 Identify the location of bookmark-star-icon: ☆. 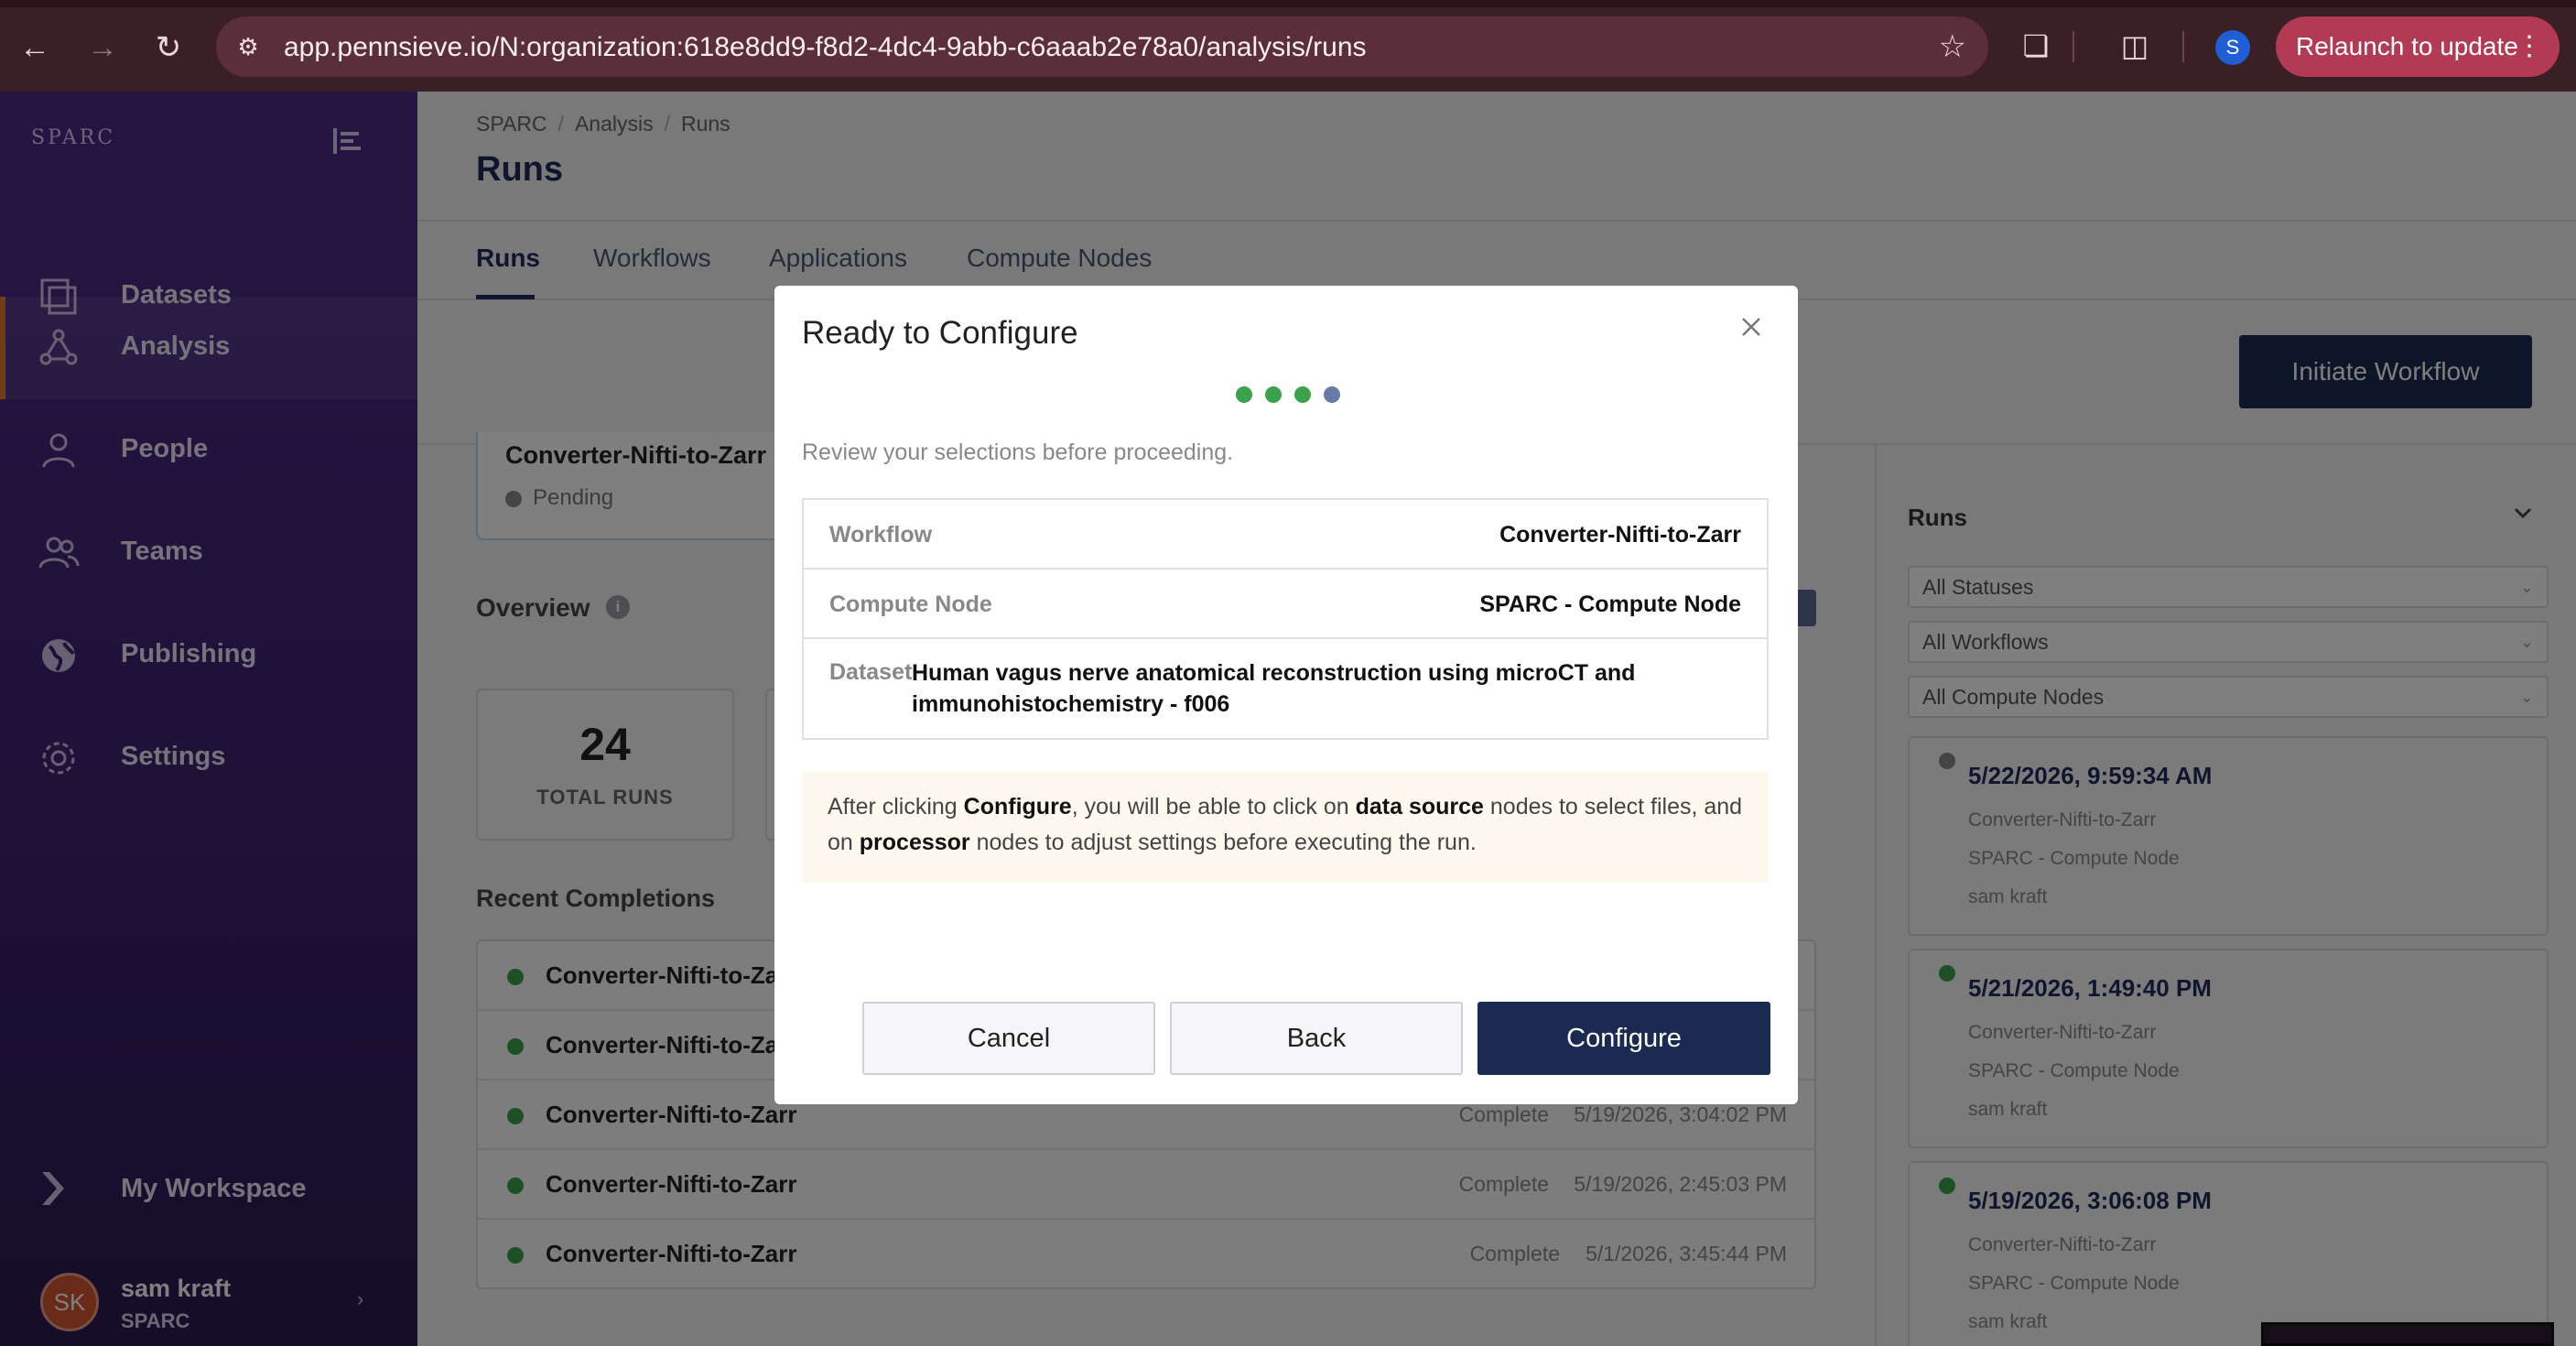
(1953, 46).